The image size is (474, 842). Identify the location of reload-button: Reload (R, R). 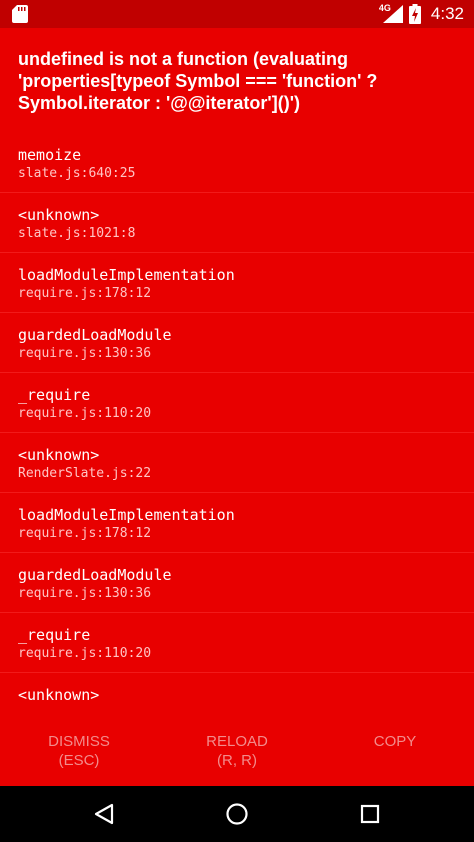
(237, 754).